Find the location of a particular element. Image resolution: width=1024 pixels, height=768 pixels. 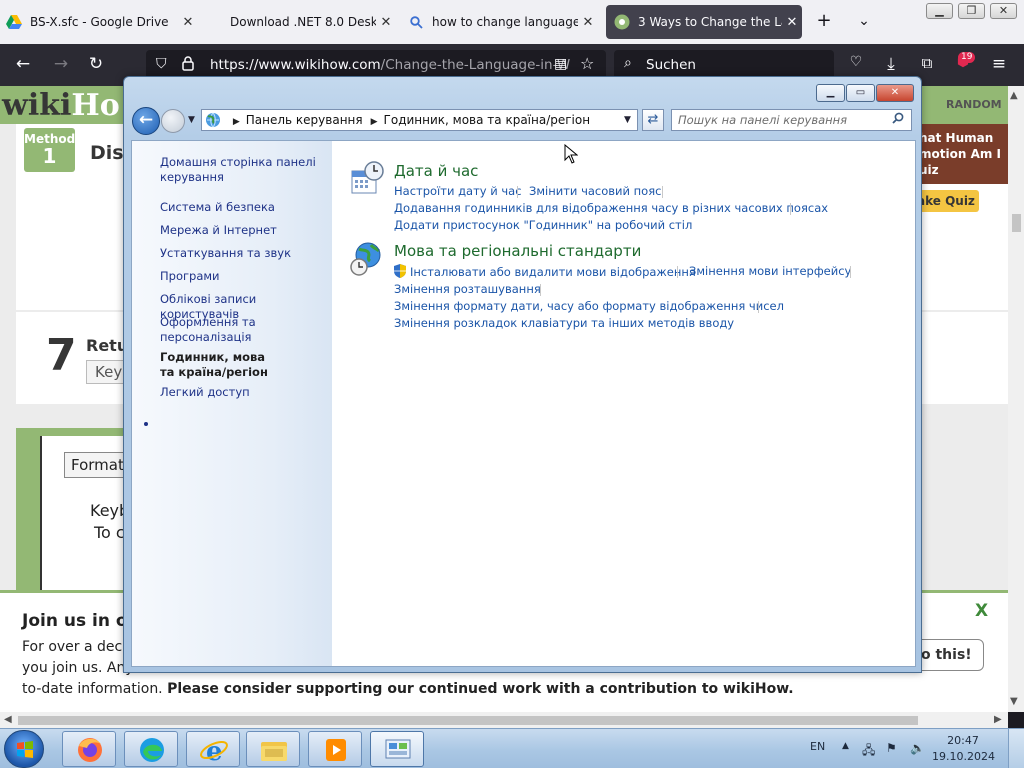

taskbar-edge is located at coordinates (151, 749).